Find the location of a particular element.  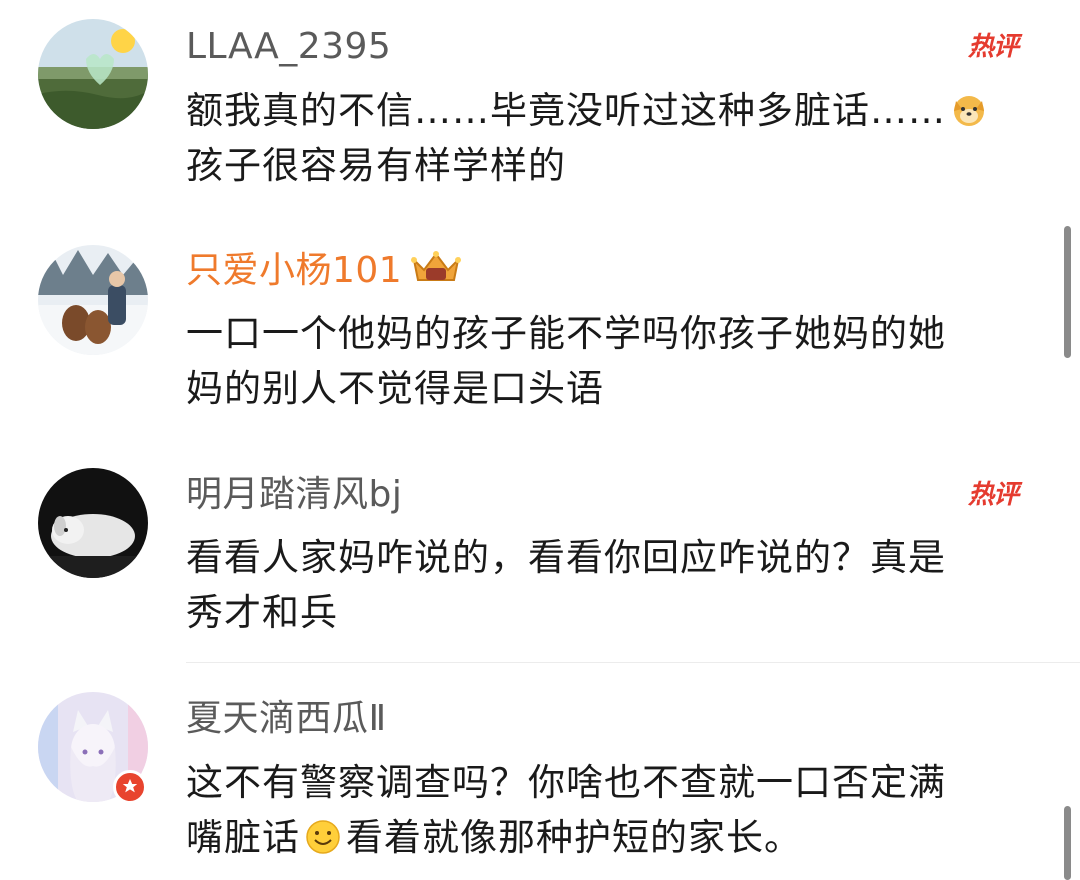

comment-text-line: 一口一个他妈的孩子能不学吗你孩子她妈的她 is located at coordinates (566, 333).